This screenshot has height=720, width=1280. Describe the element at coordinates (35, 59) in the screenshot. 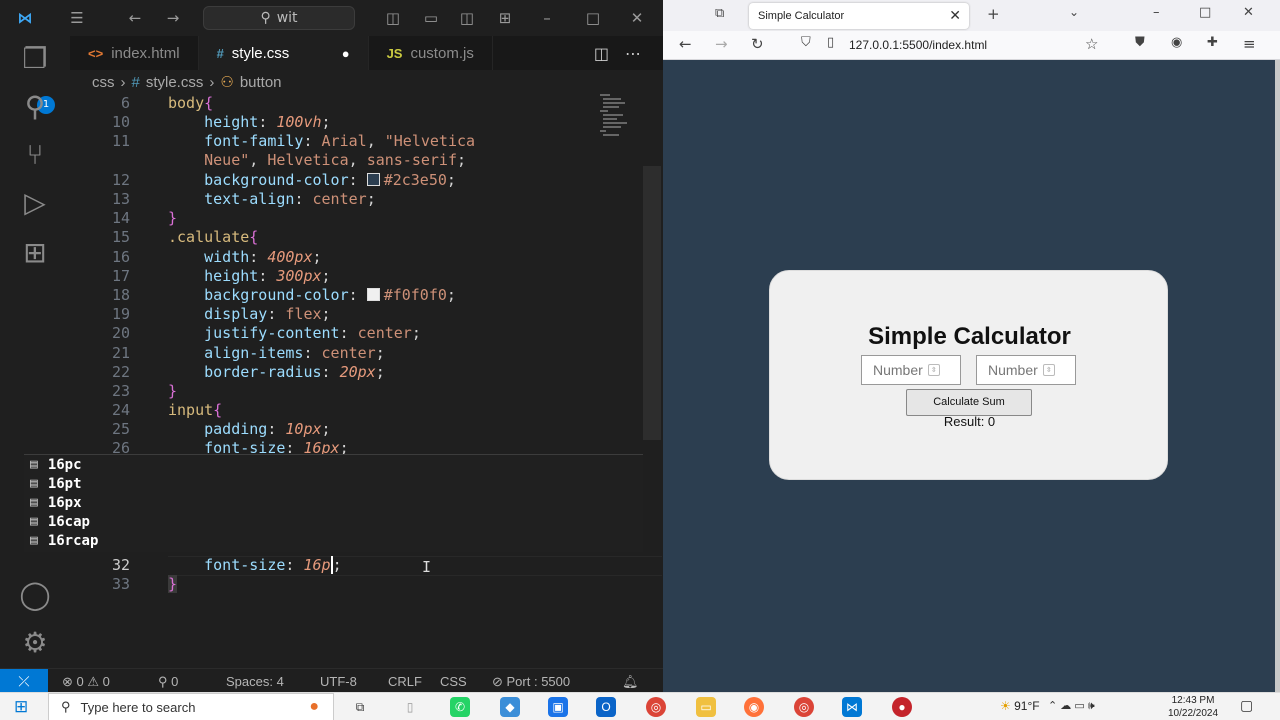

I see `explorer-icon: ❐` at that location.